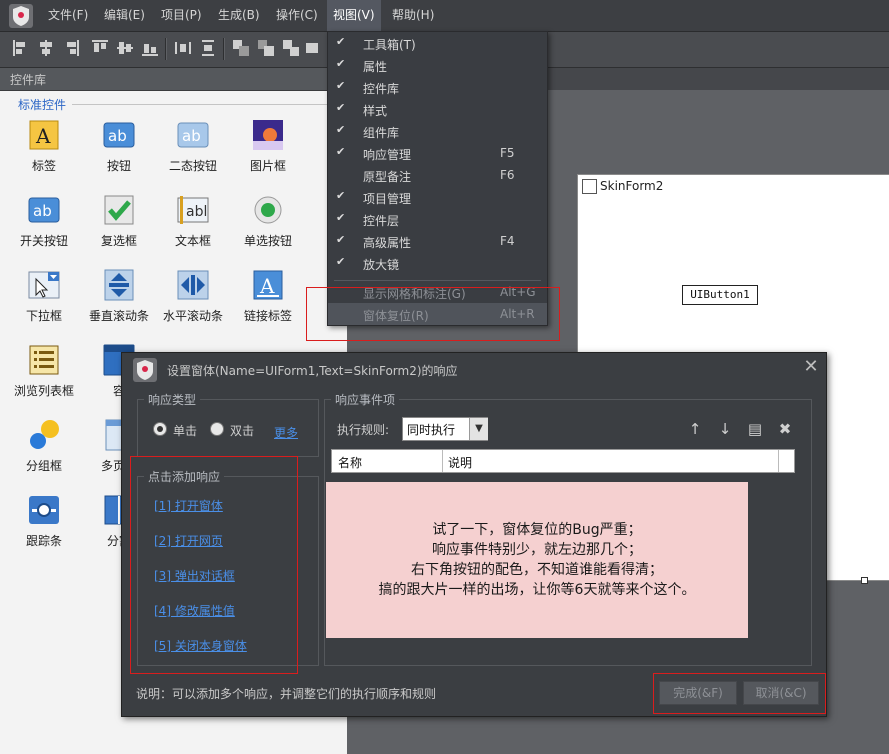 This screenshot has width=889, height=754. Describe the element at coordinates (43, 316) in the screenshot. I see `ctrl-dropdown-text: 下拉框` at that location.